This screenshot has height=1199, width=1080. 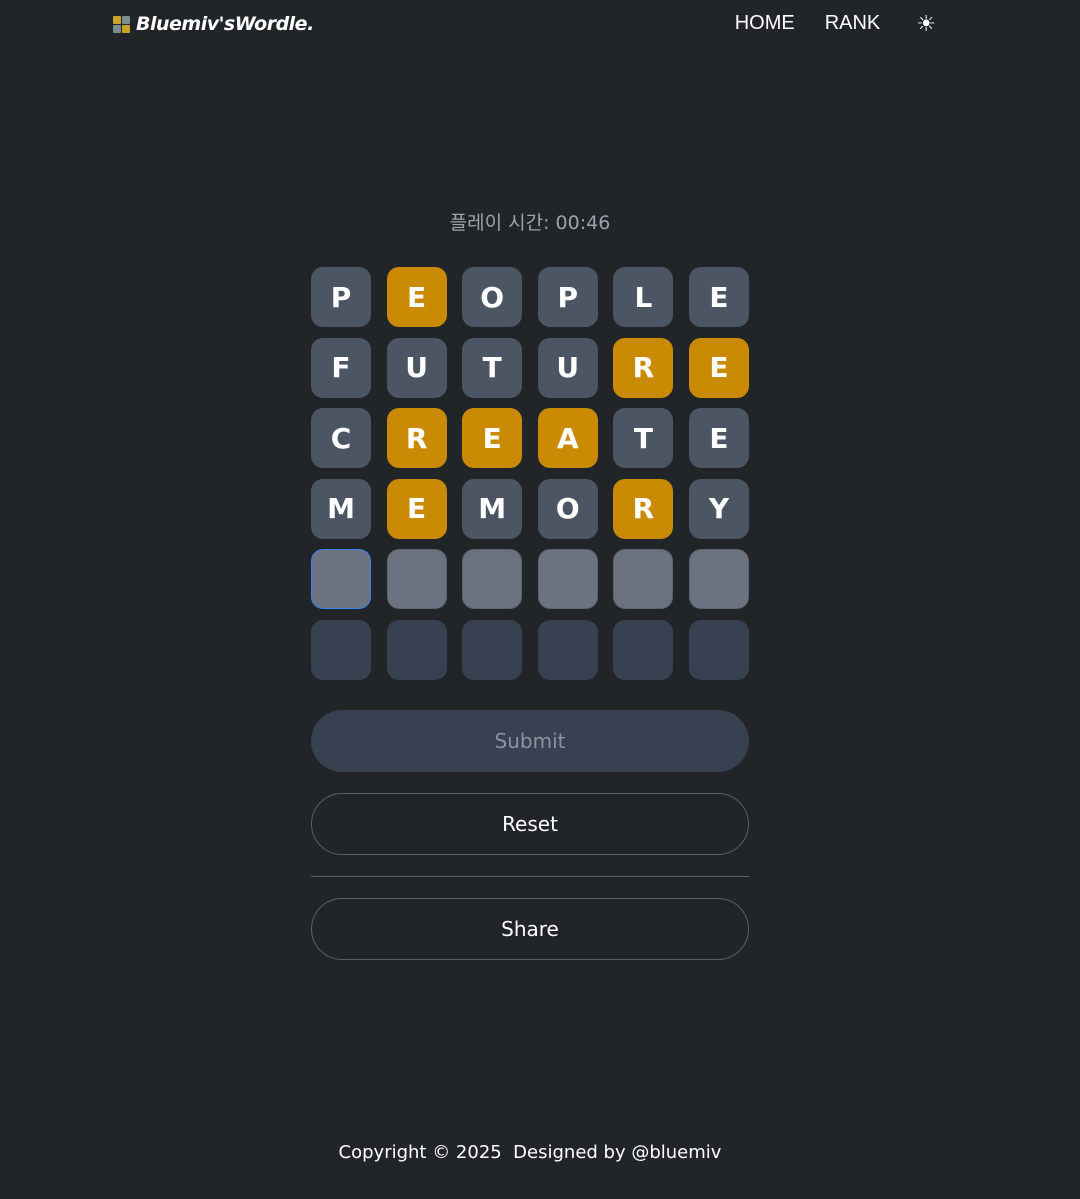 What do you see at coordinates (341, 438) in the screenshot?
I see `board-tile: C` at bounding box center [341, 438].